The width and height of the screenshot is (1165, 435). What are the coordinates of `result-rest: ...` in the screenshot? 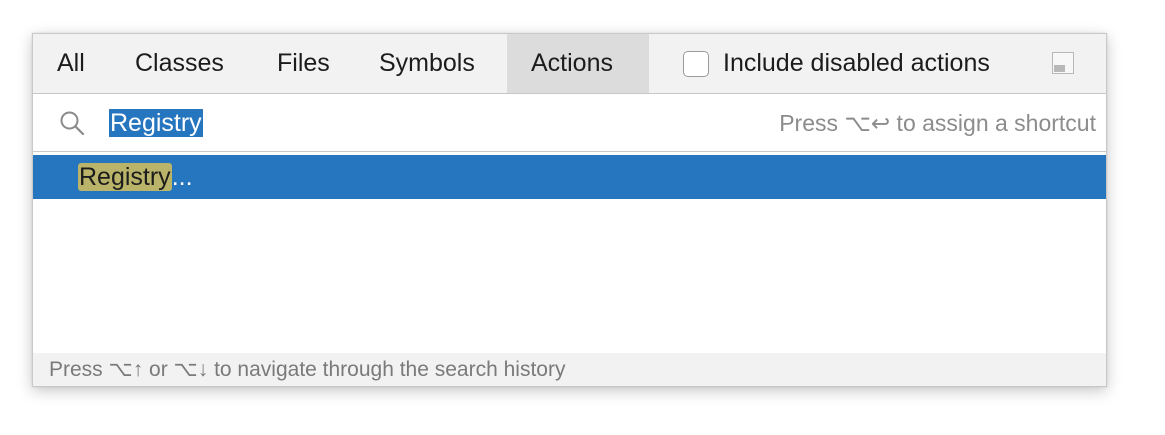 It's located at (182, 177).